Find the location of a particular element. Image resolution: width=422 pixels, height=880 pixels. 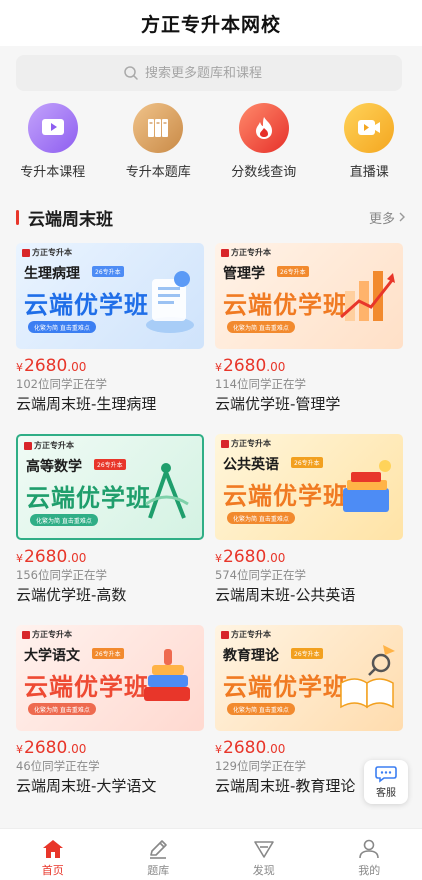

tab-home: 首页 is located at coordinates (53, 854).